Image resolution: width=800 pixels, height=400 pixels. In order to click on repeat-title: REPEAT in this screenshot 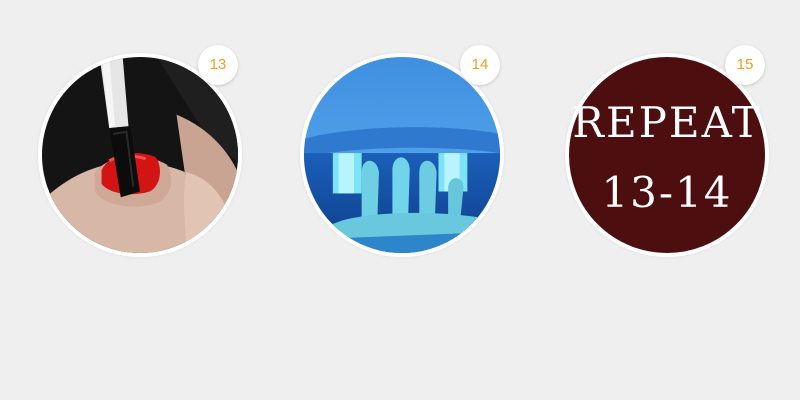, I will do `click(667, 122)`.